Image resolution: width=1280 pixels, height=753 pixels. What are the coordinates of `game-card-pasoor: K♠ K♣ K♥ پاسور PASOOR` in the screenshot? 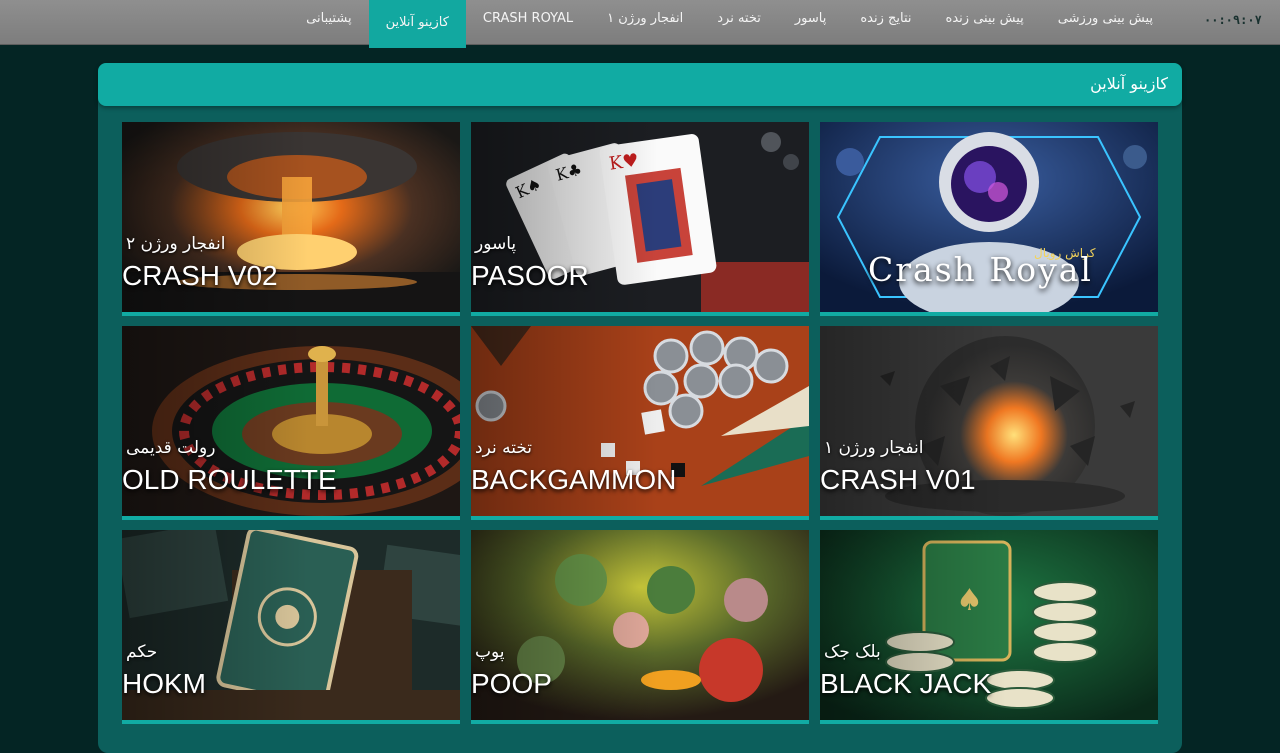 It's located at (640, 219).